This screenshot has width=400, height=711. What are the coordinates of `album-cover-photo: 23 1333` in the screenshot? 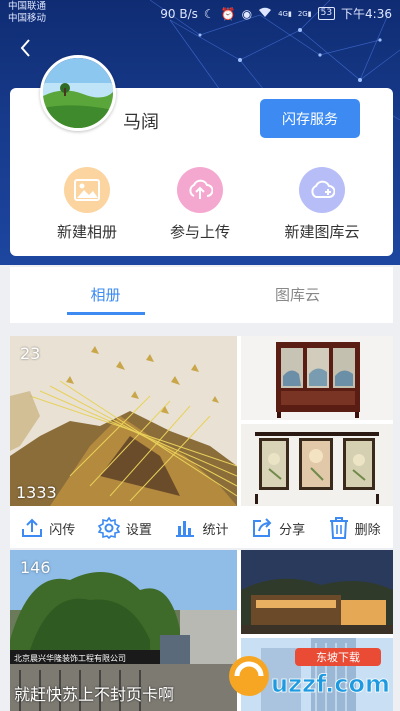 It's located at (123, 421).